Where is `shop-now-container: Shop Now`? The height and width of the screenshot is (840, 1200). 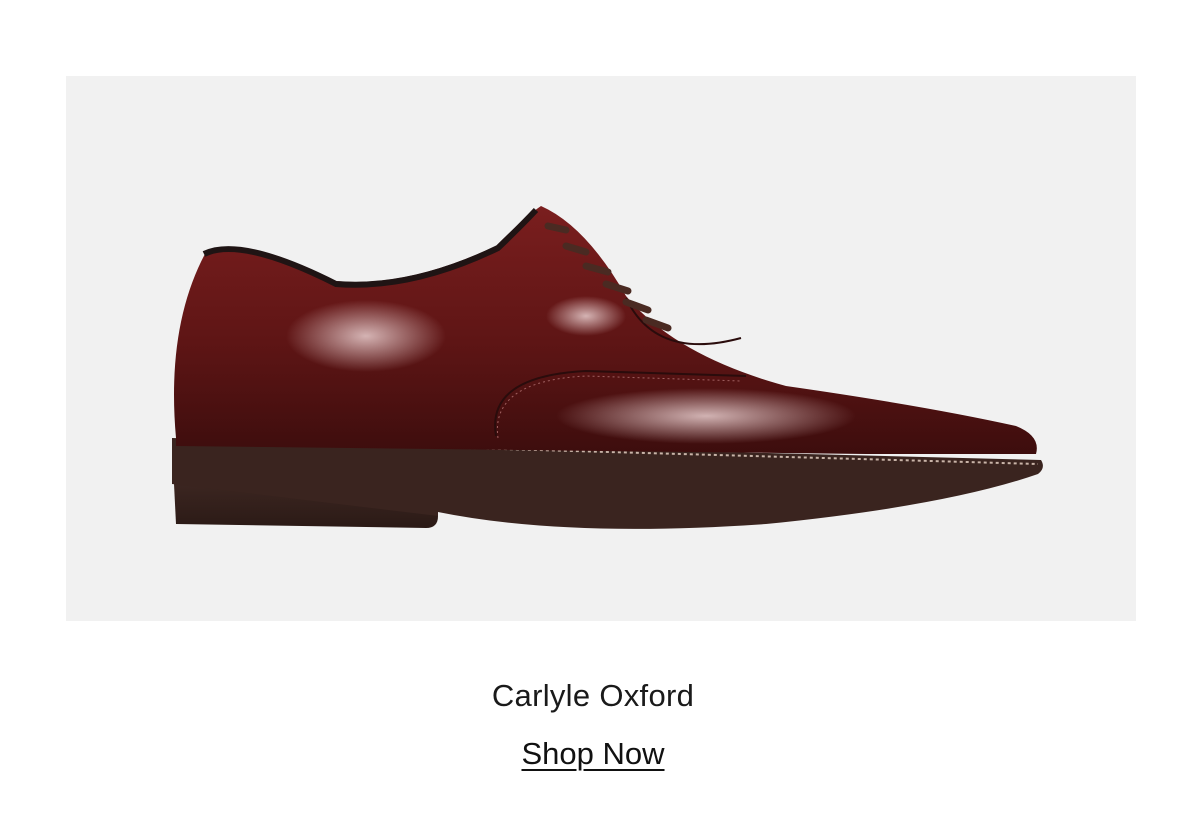 shop-now-container: Shop Now is located at coordinates (593, 754).